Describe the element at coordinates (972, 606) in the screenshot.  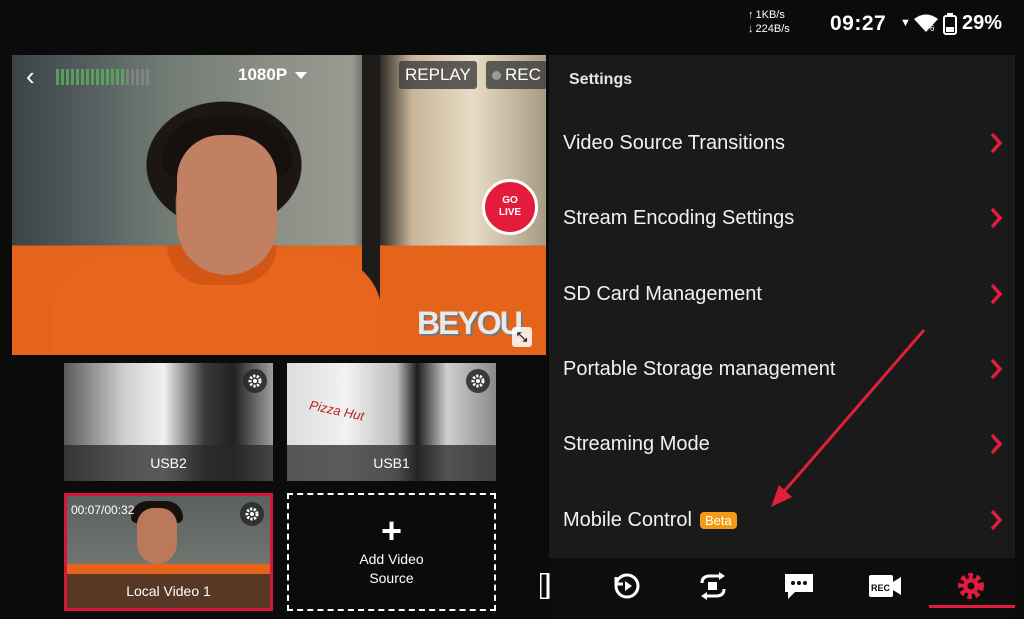
I see `active-tab-indicator` at that location.